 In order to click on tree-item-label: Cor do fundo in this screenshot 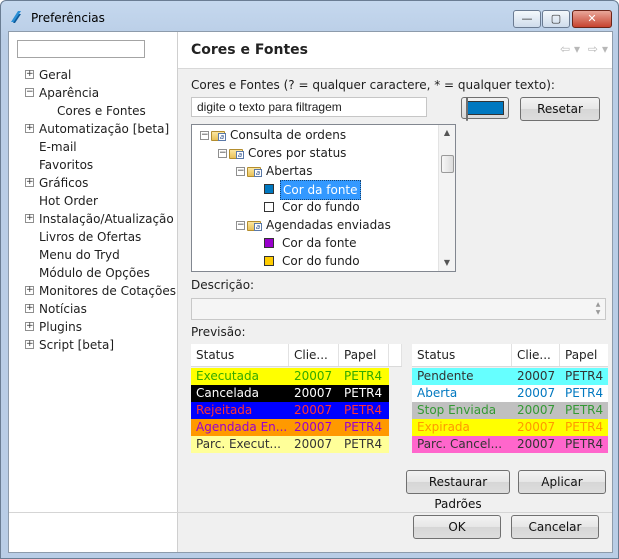, I will do `click(321, 207)`.